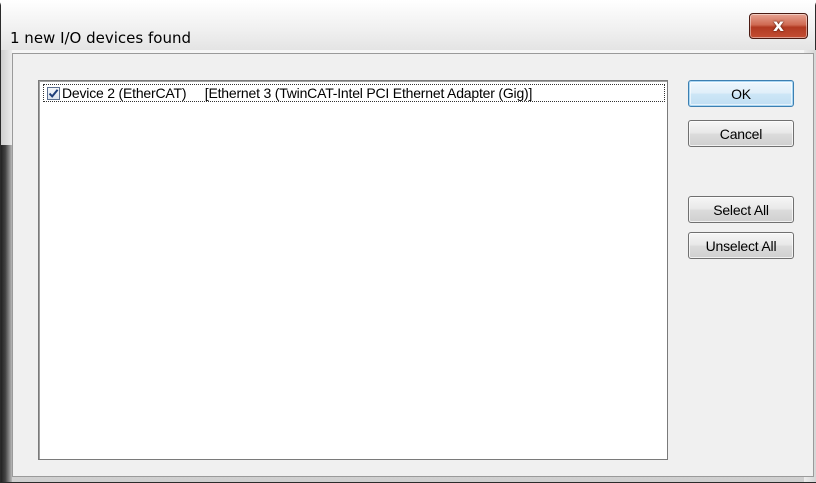  I want to click on ok-button: OK, so click(741, 93).